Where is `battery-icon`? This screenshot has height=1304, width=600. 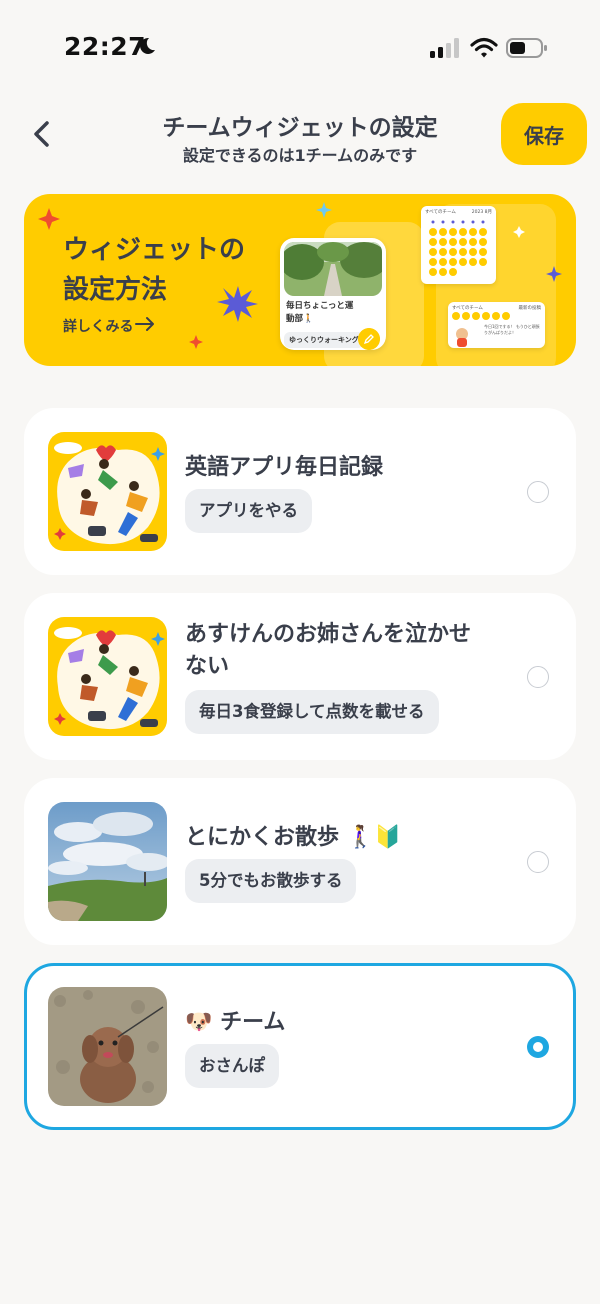
battery-icon is located at coordinates (526, 48).